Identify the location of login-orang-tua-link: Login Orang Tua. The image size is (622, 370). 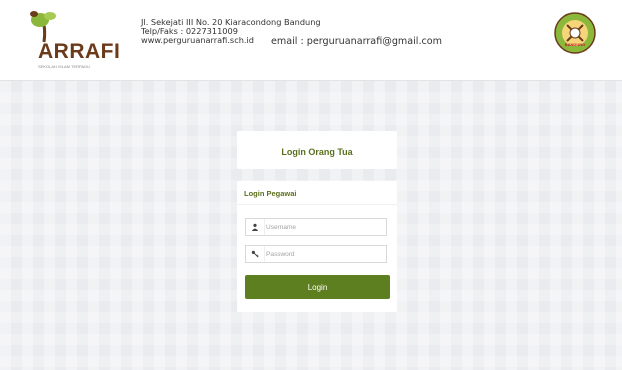
(317, 152).